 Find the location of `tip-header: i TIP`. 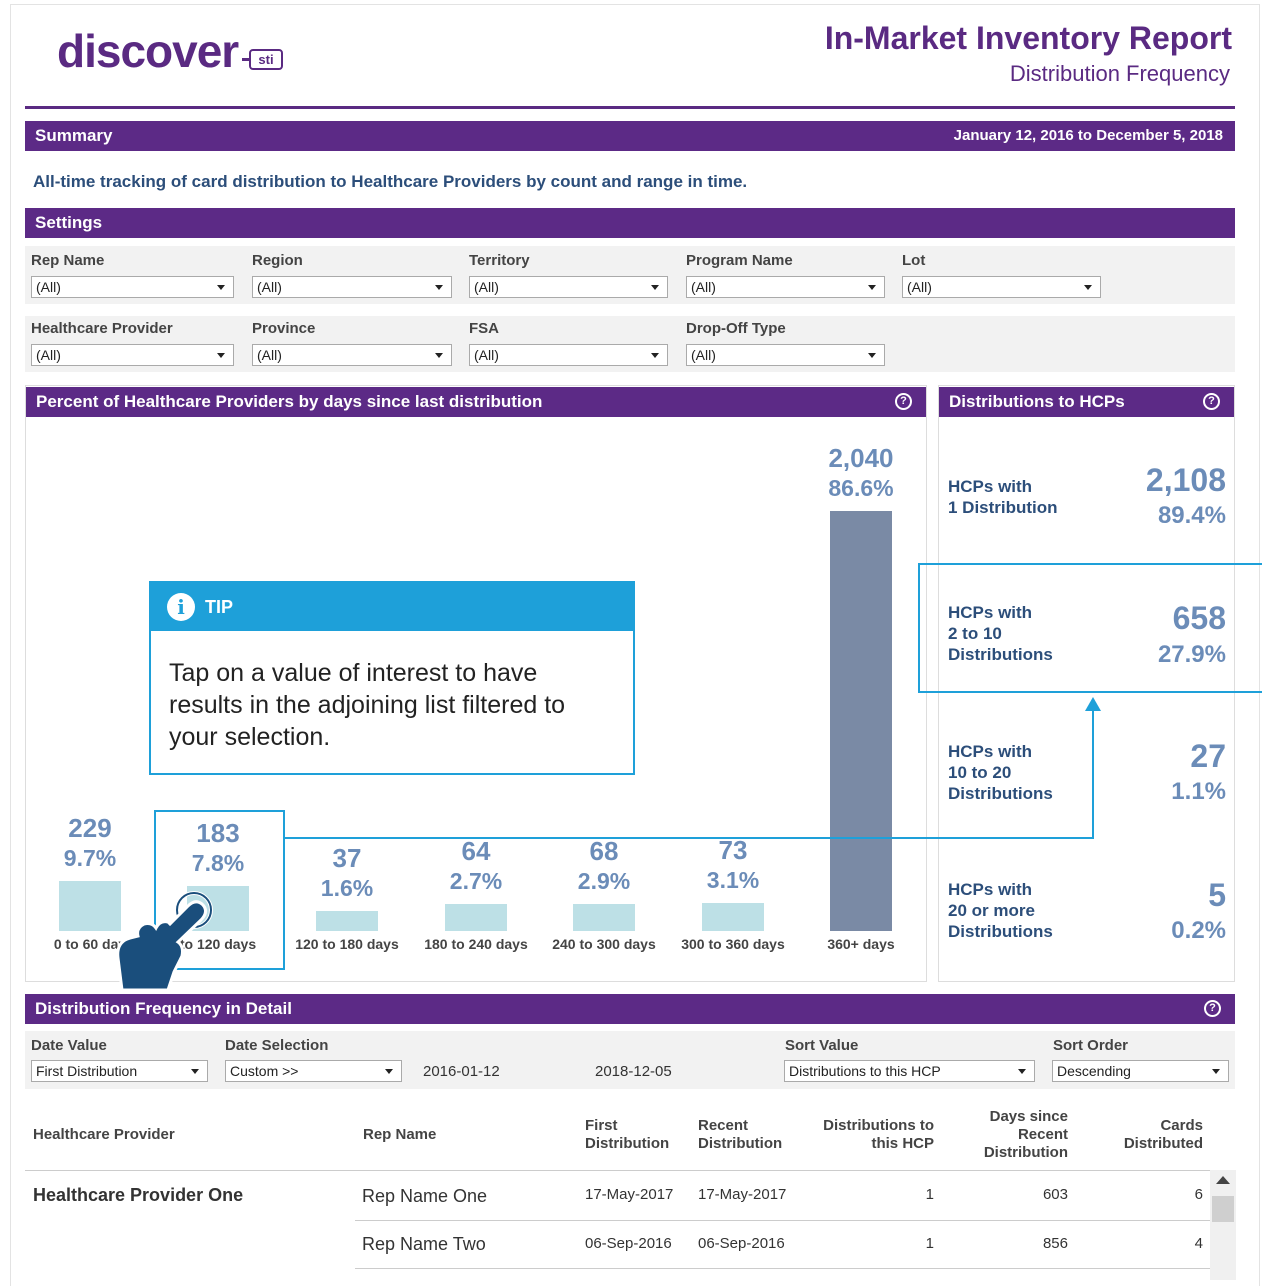

tip-header: i TIP is located at coordinates (392, 607).